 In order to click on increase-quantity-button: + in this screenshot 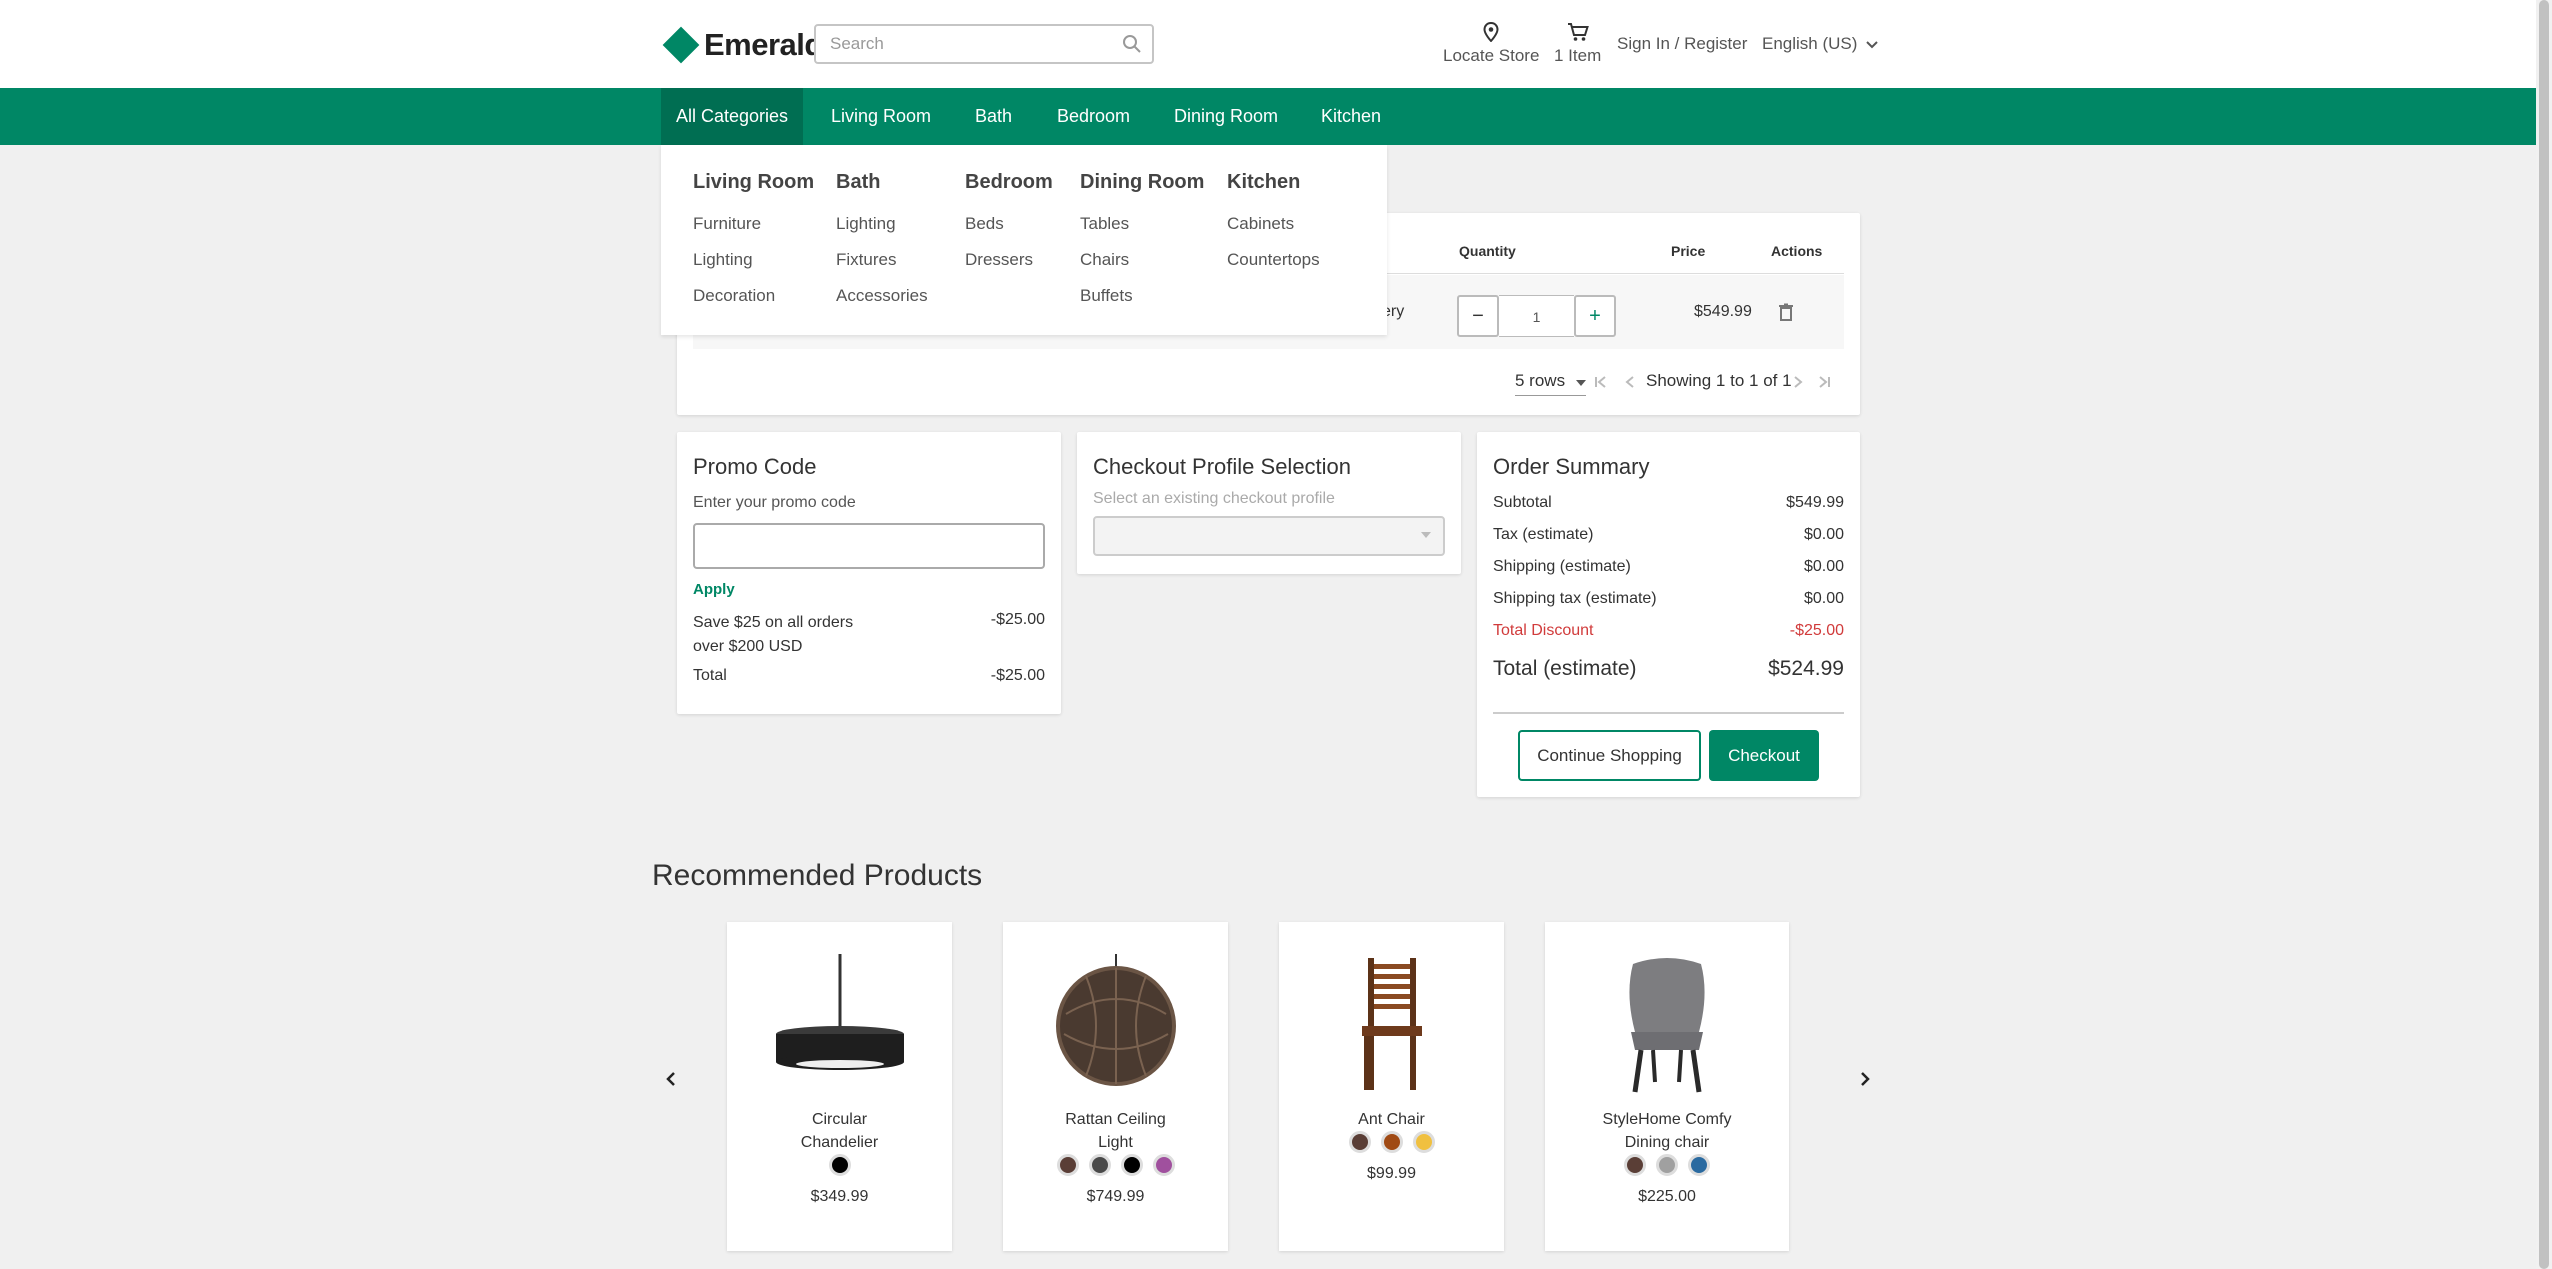, I will do `click(1595, 316)`.